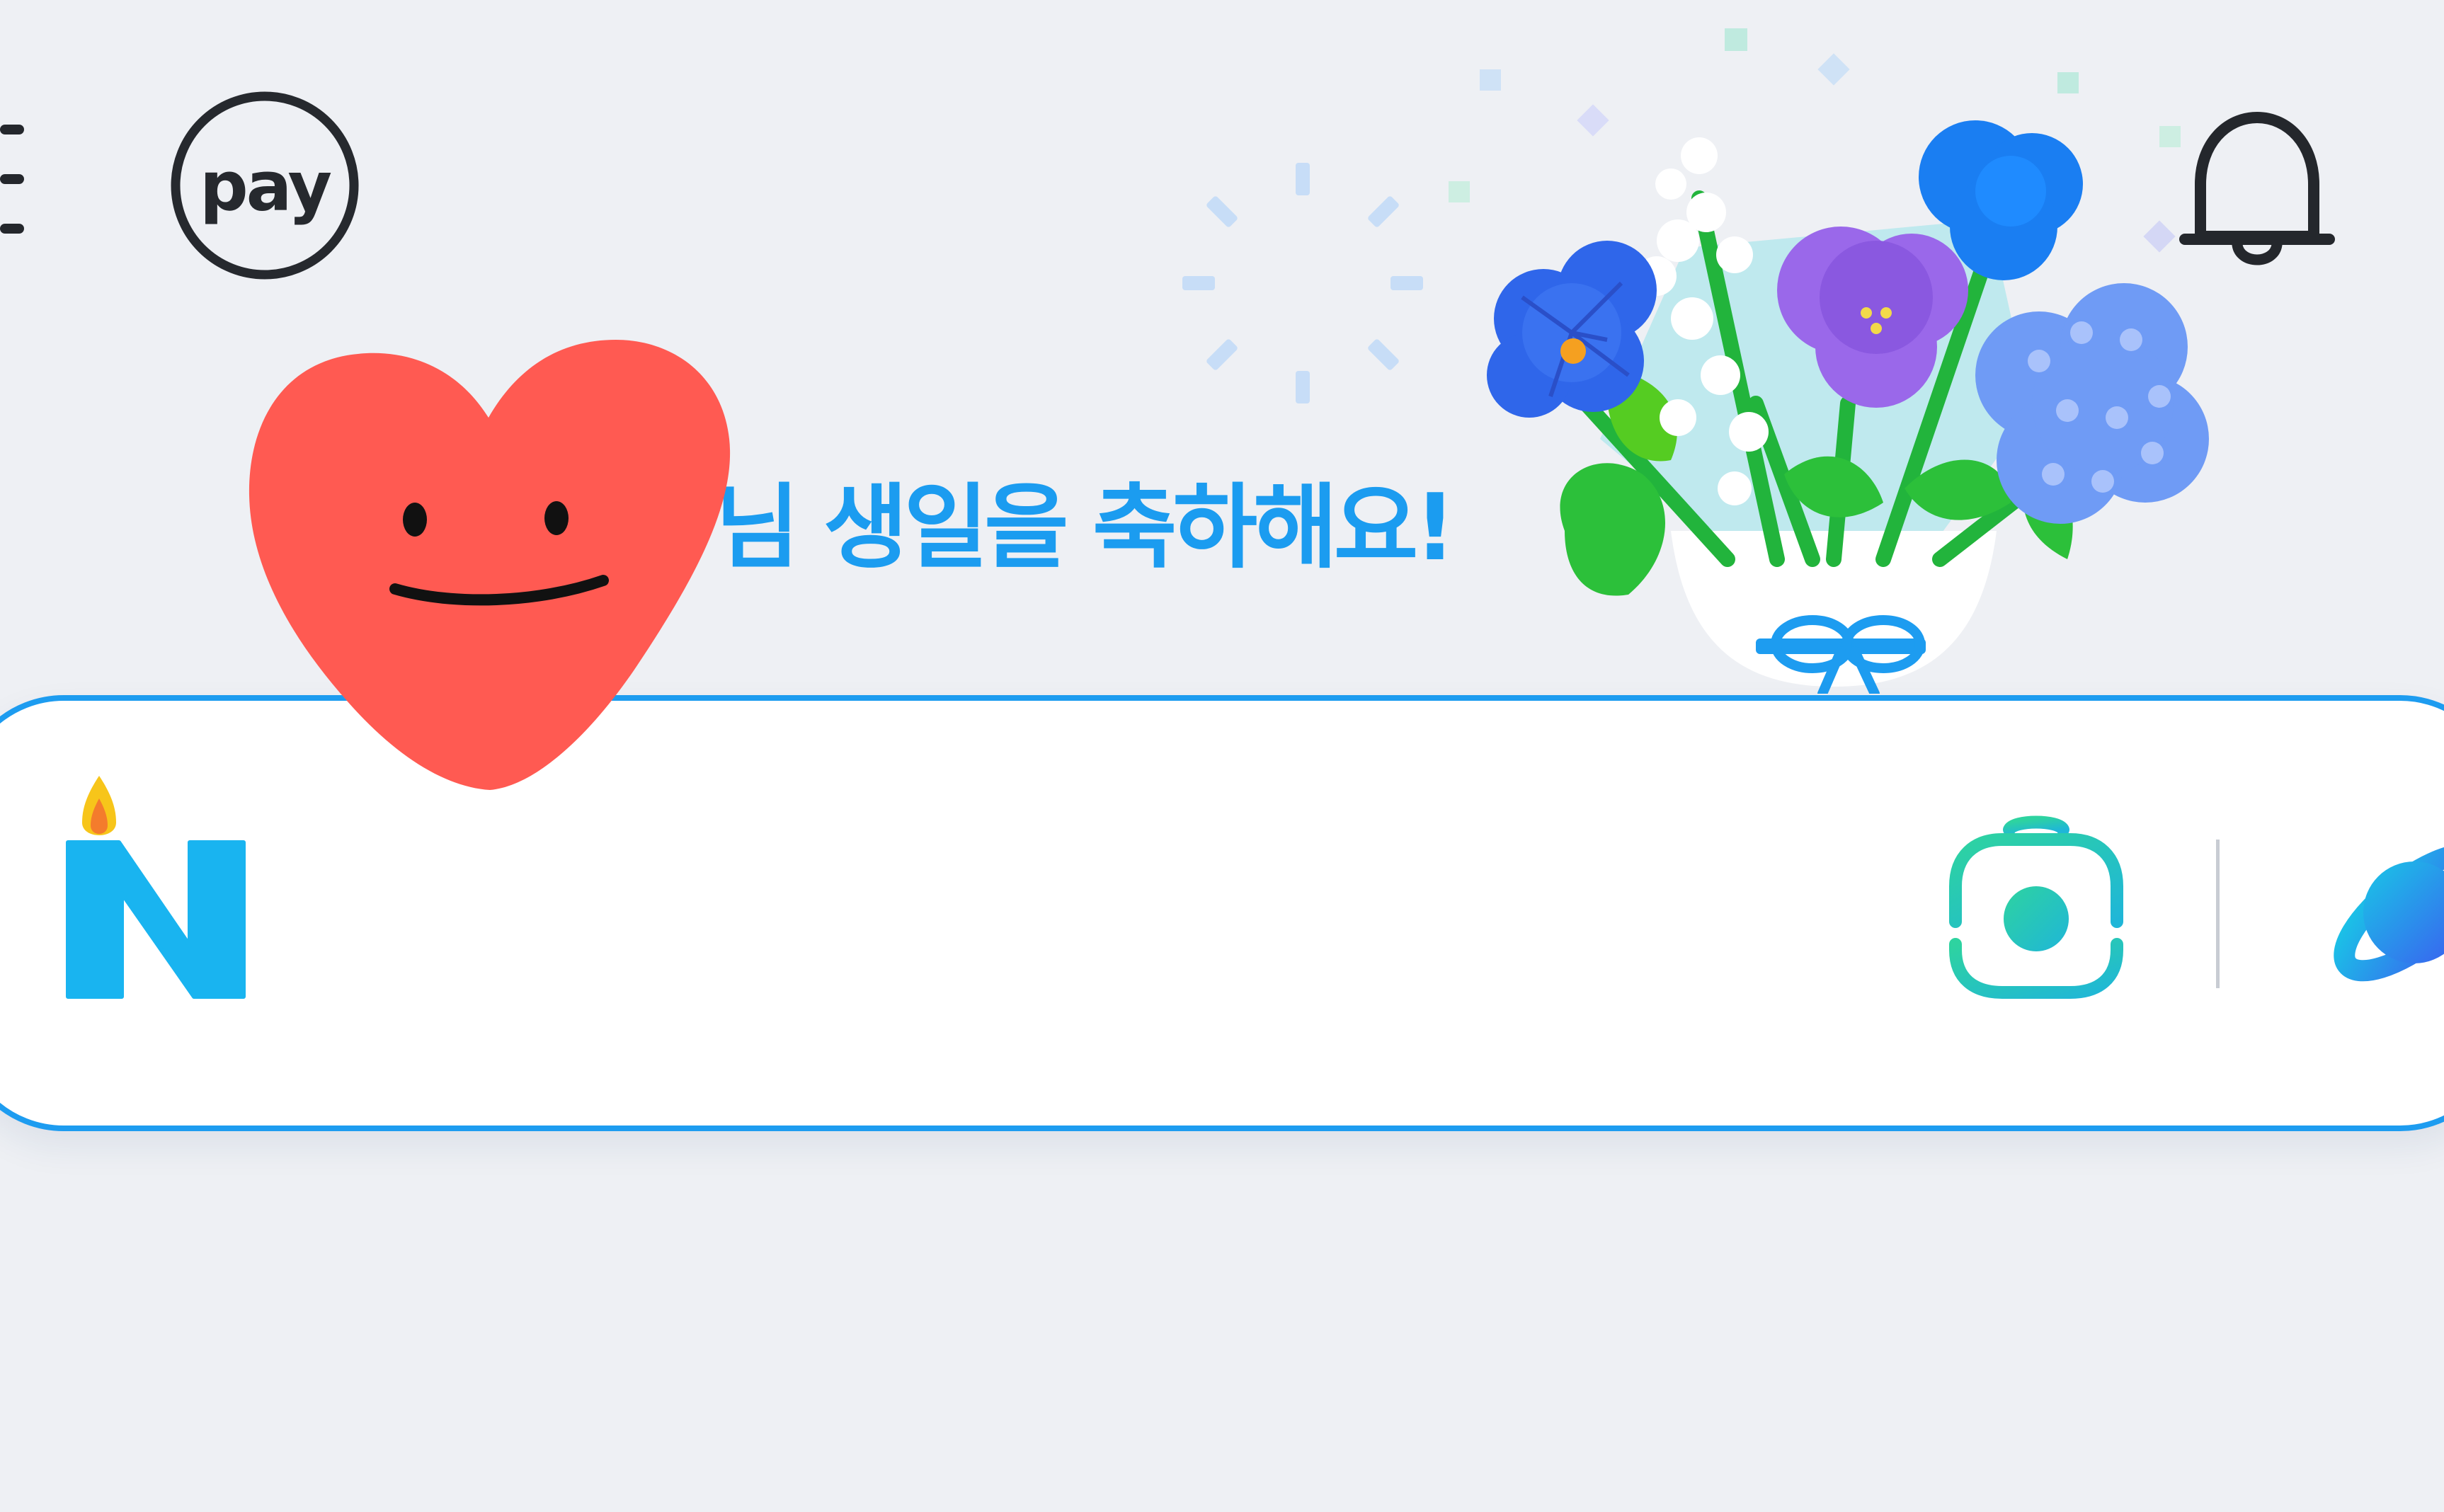  I want to click on ai-search-button, so click(2383, 912).